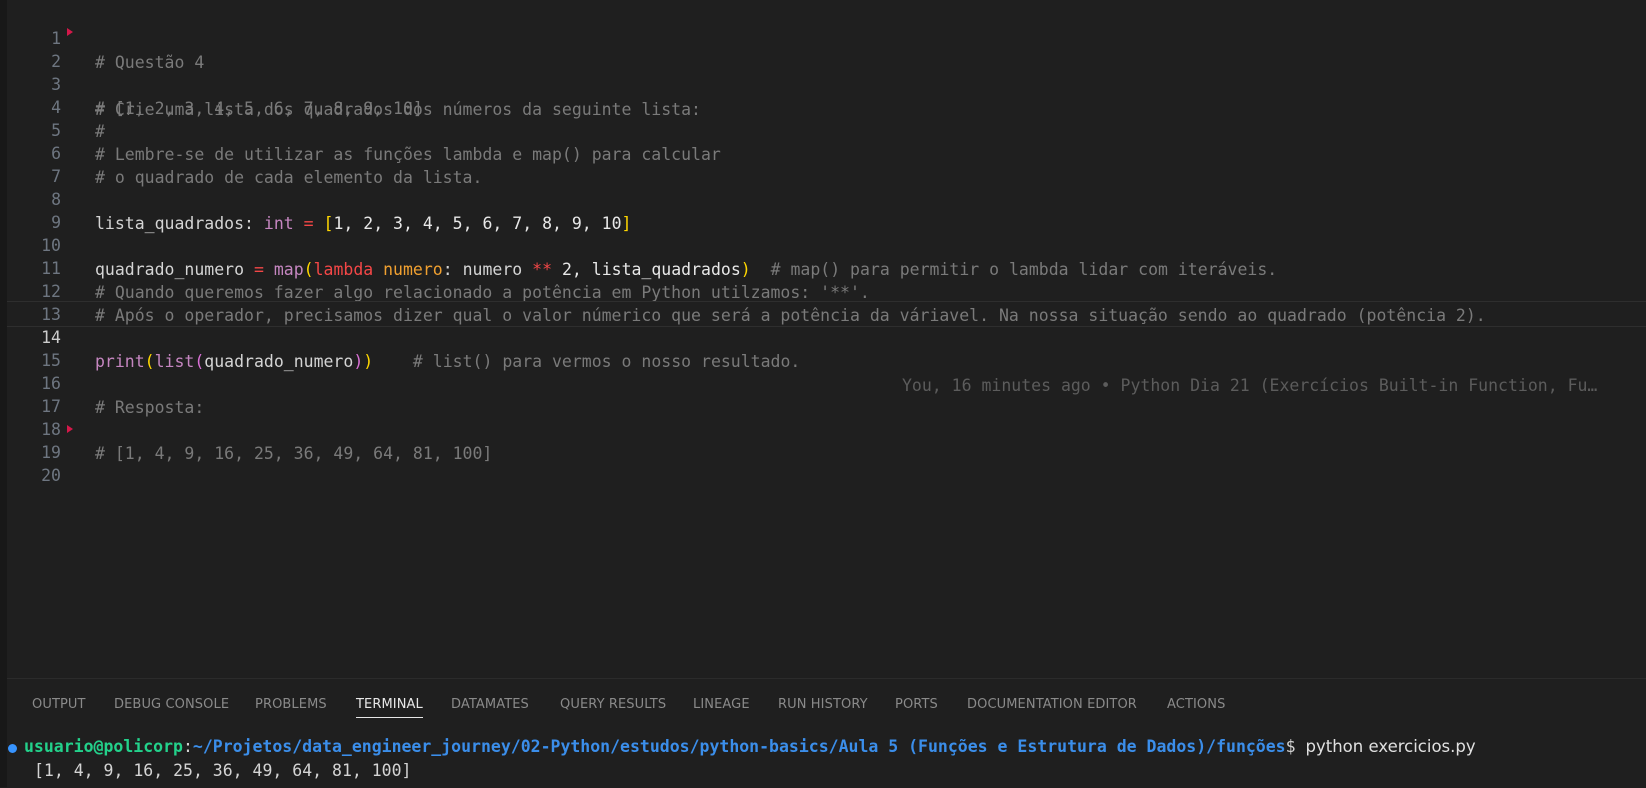 This screenshot has height=788, width=1646. Describe the element at coordinates (826, 37) in the screenshot. I see `editor-line: 1 # Questão 4` at that location.